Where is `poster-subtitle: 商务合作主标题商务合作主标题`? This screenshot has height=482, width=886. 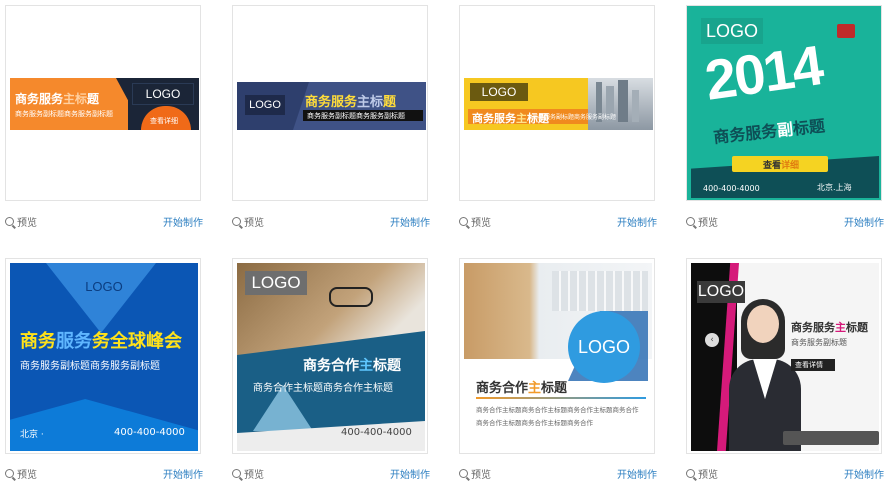
poster-subtitle: 商务合作主标题商务合作主标题 is located at coordinates (323, 388).